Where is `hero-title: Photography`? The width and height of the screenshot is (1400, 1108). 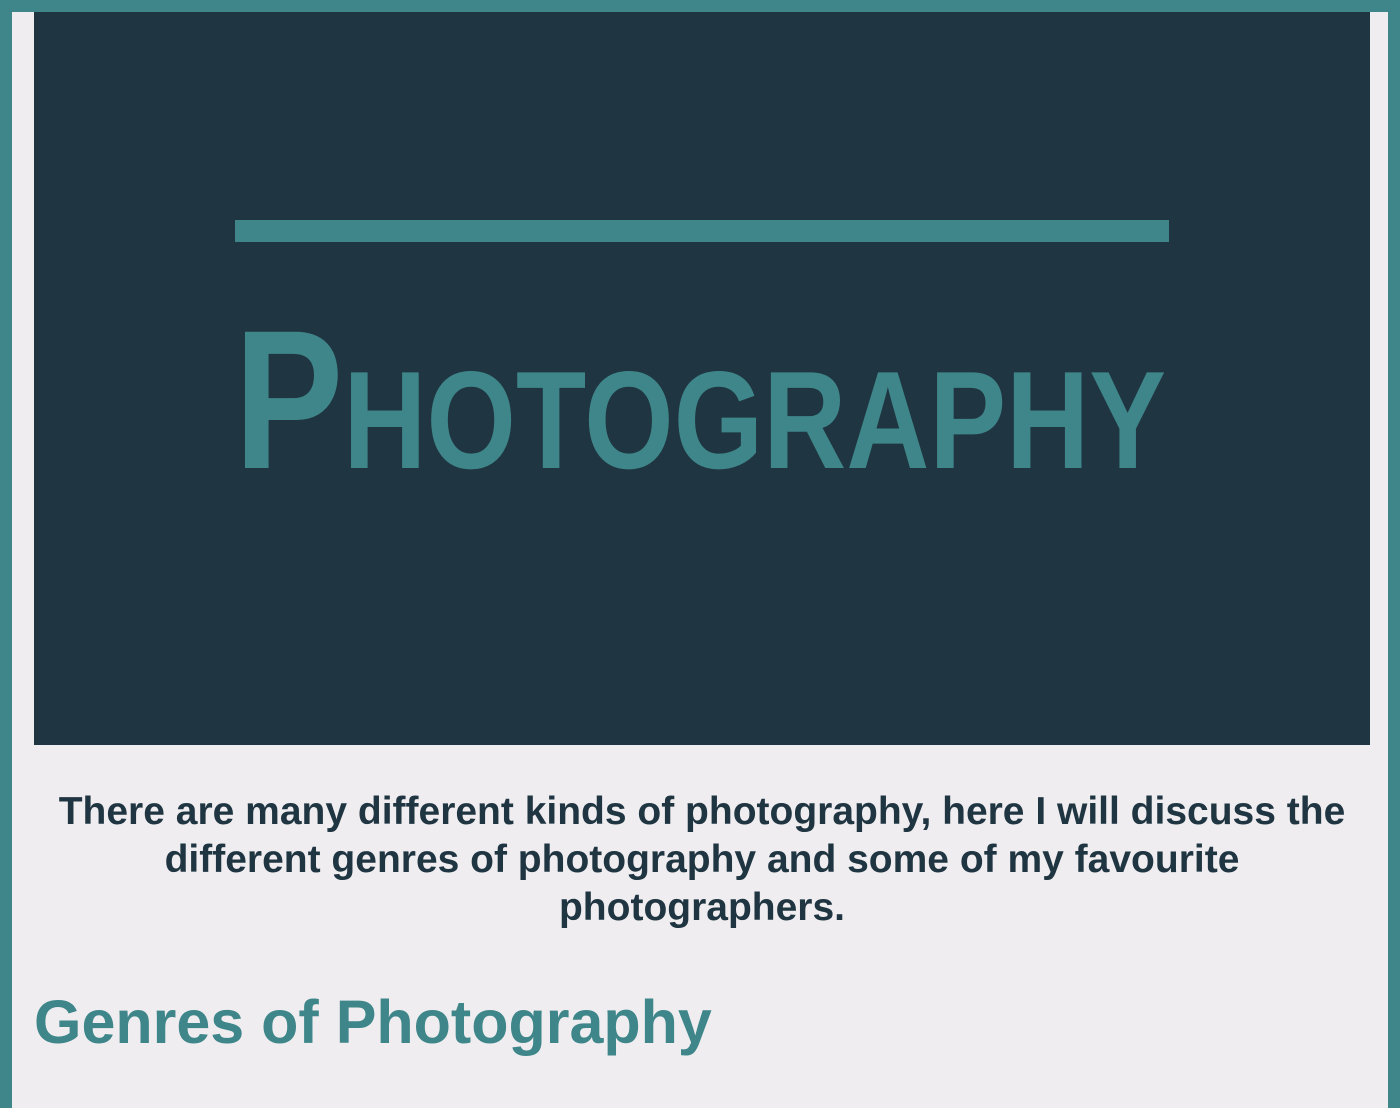
hero-title: Photography is located at coordinates (704, 379).